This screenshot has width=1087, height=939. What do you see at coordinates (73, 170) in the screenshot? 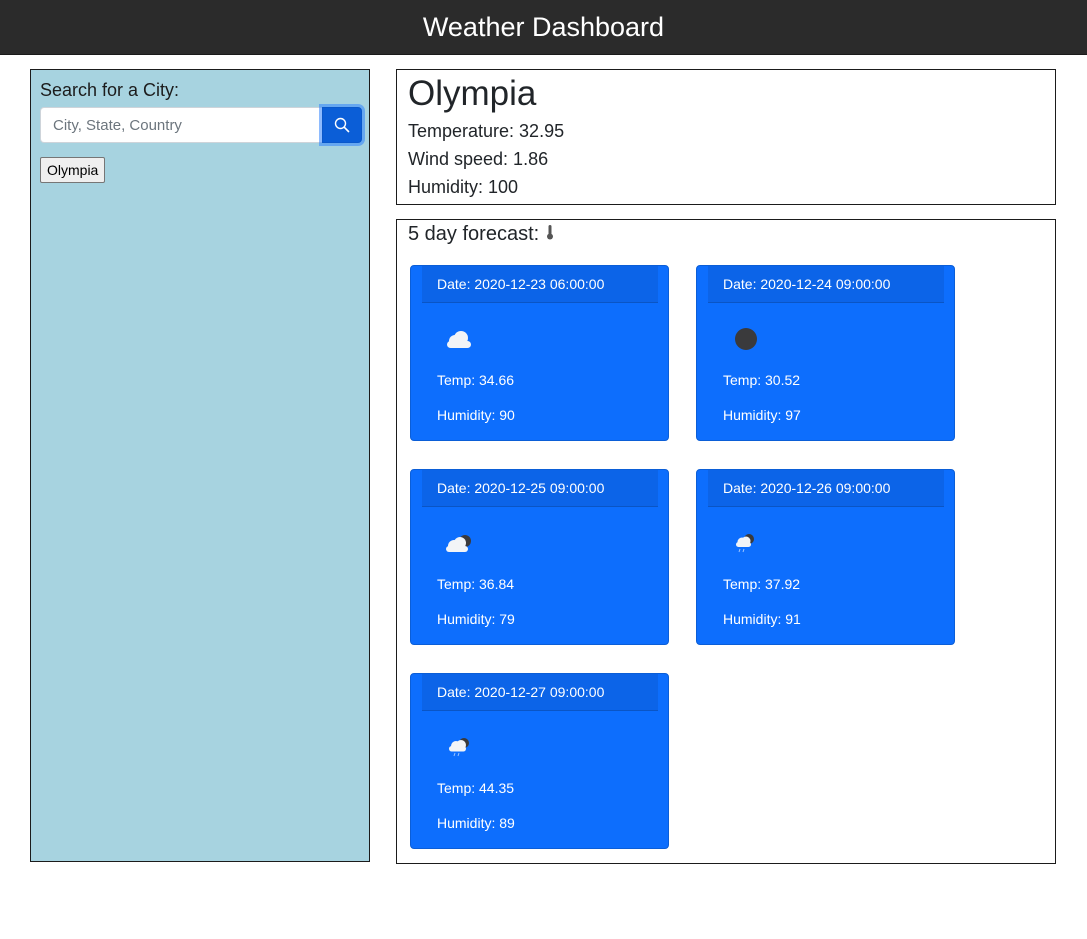
I see `history-city-button: Olympia` at bounding box center [73, 170].